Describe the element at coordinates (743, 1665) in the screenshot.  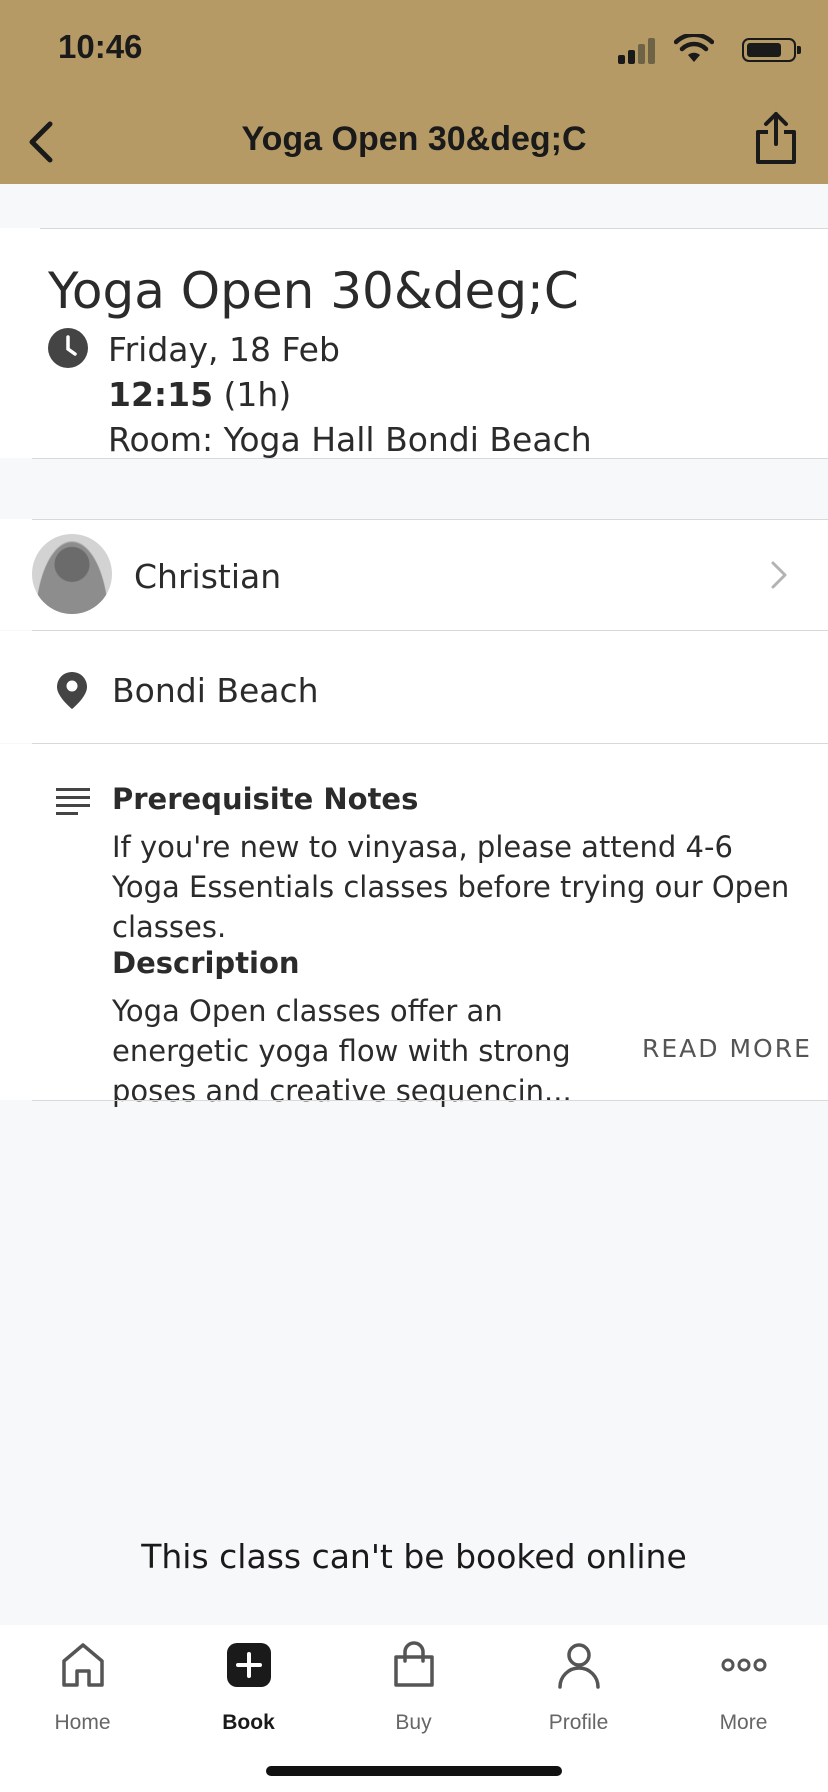
I see `dots-icon` at that location.